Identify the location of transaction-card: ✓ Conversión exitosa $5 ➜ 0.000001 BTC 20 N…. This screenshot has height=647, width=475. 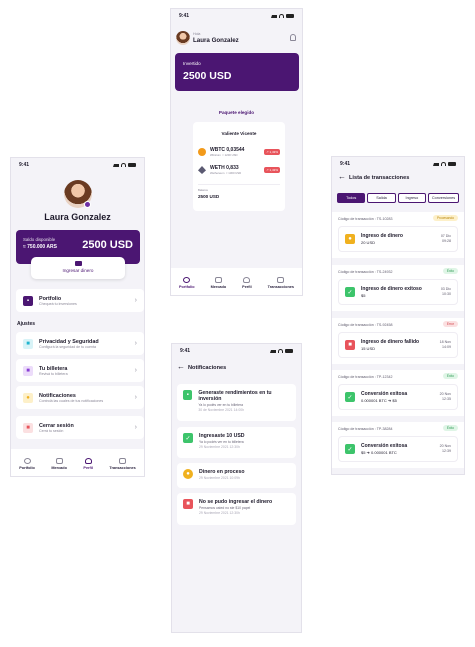
(398, 449).